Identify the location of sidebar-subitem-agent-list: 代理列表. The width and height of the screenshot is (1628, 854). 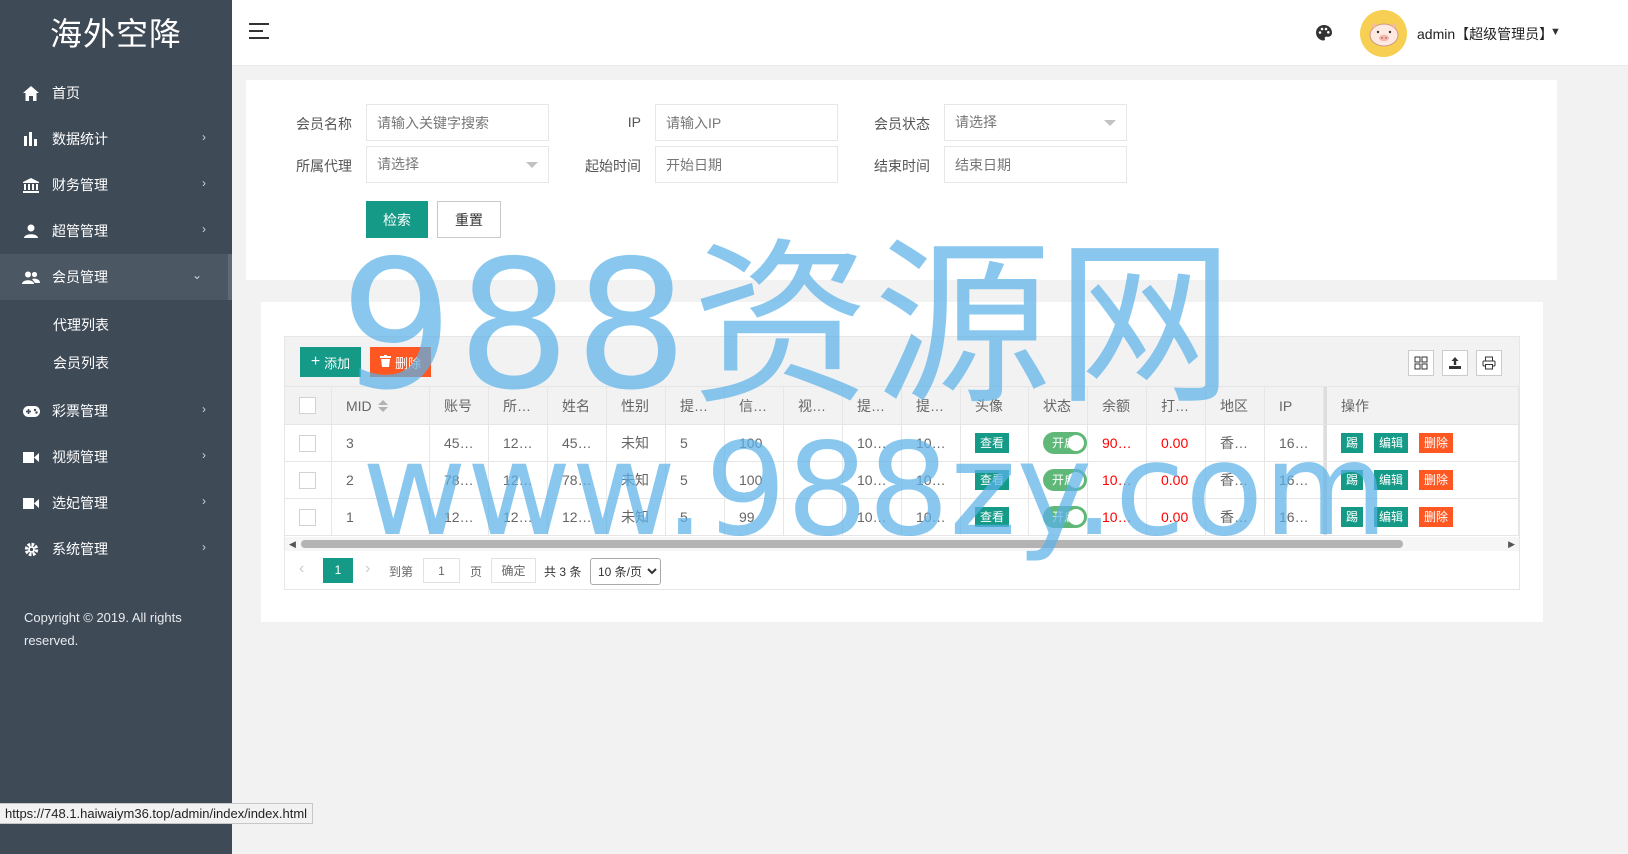
(116, 325).